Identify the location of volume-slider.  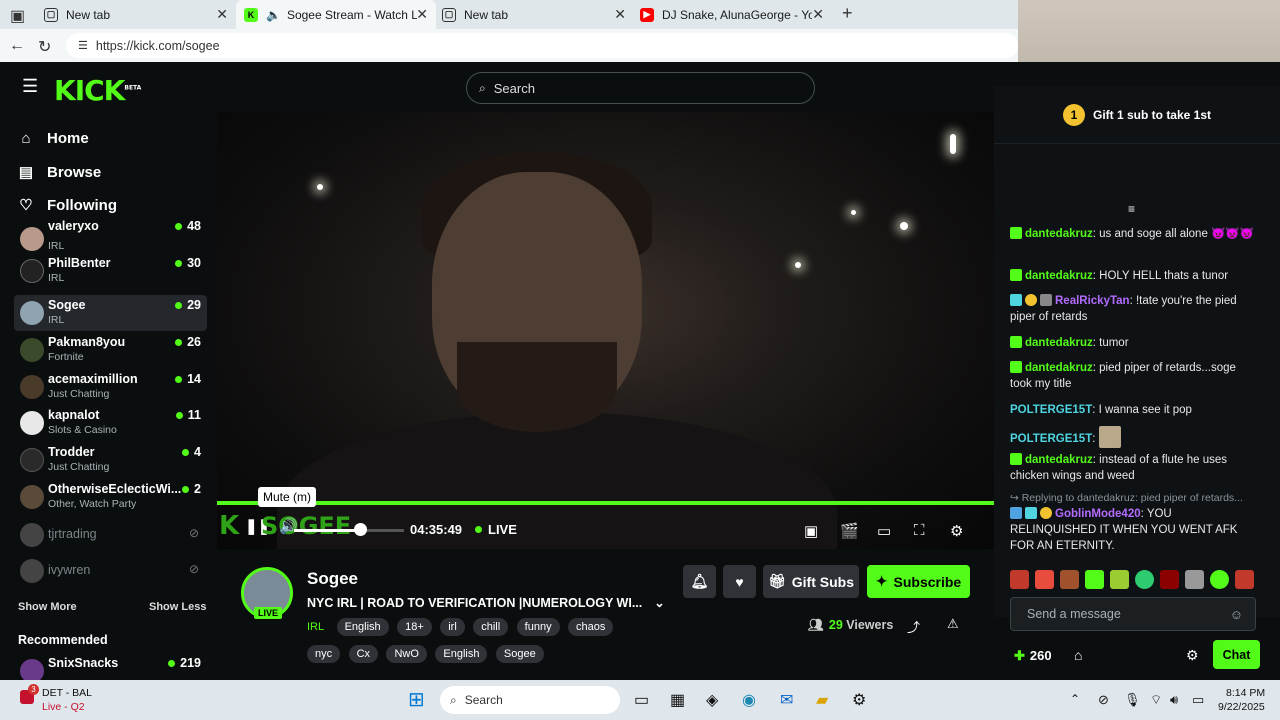
(349, 530).